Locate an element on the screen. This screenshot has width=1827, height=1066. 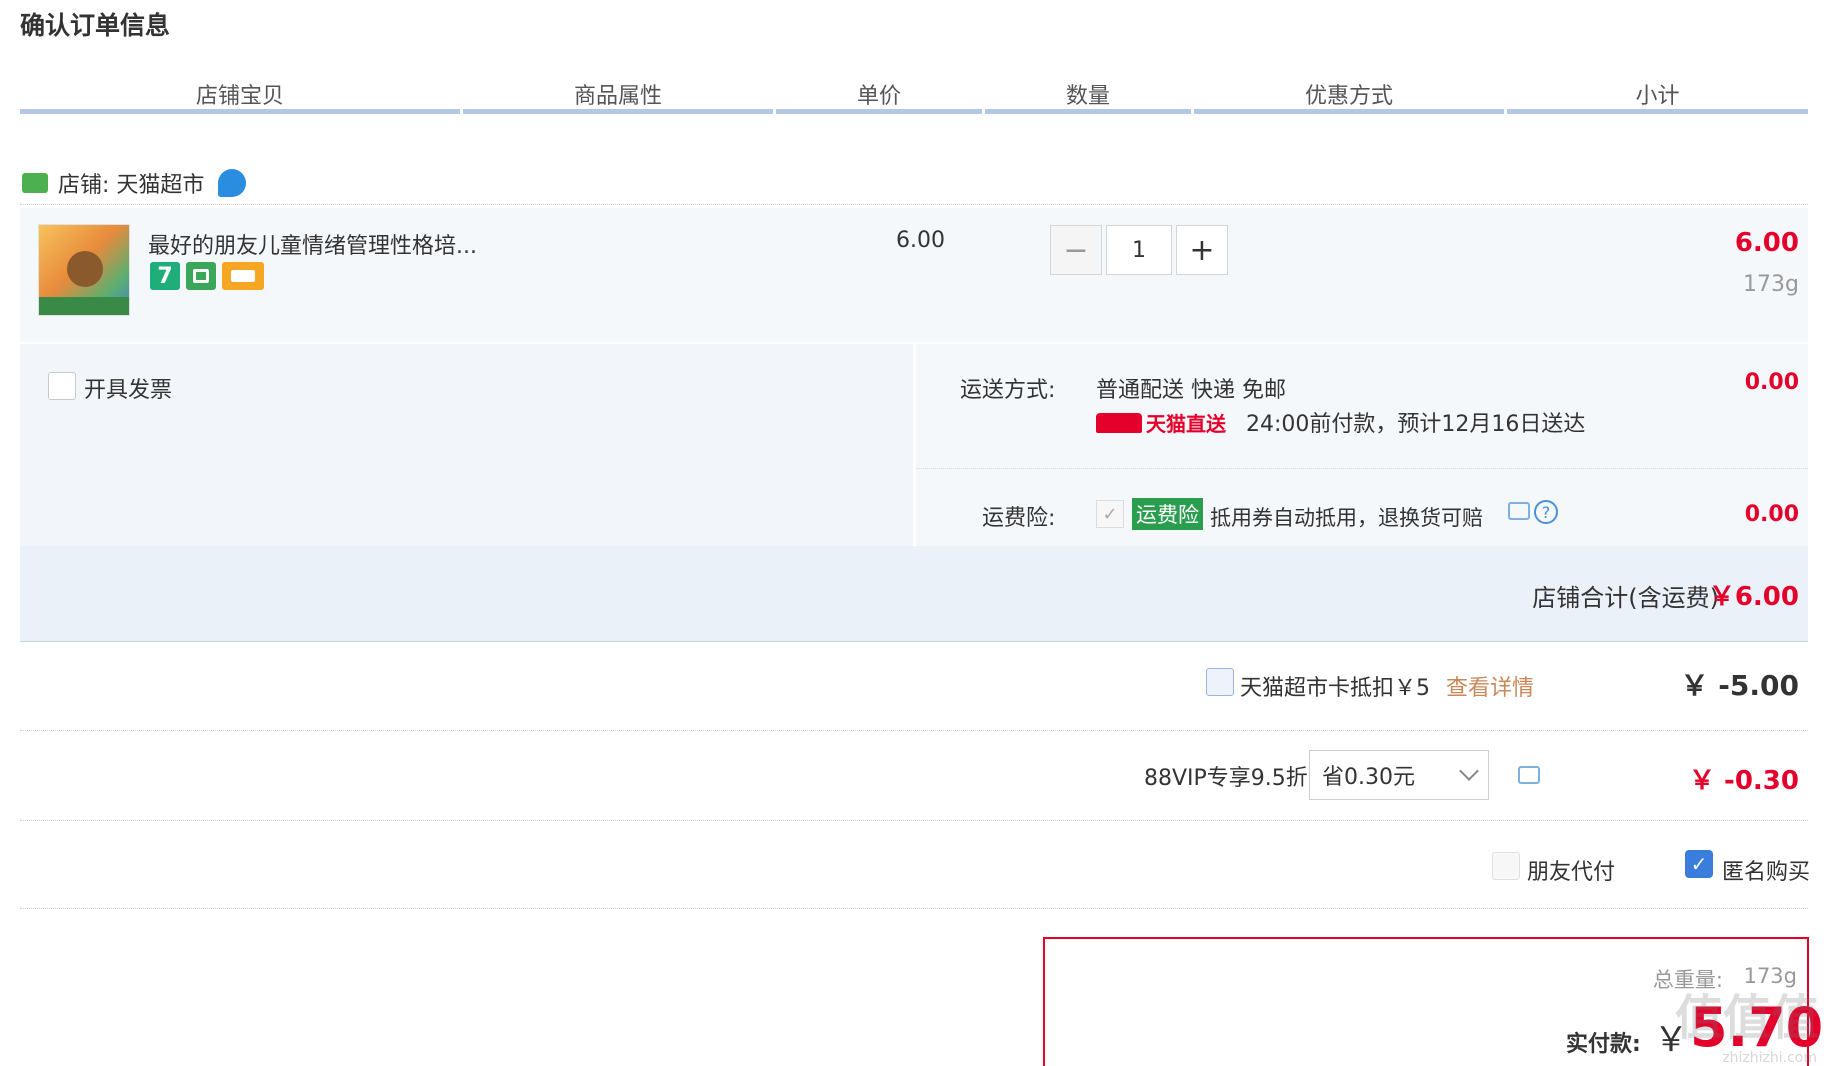
shipping-method: 普通配送 快递 免邮 is located at coordinates (1191, 390).